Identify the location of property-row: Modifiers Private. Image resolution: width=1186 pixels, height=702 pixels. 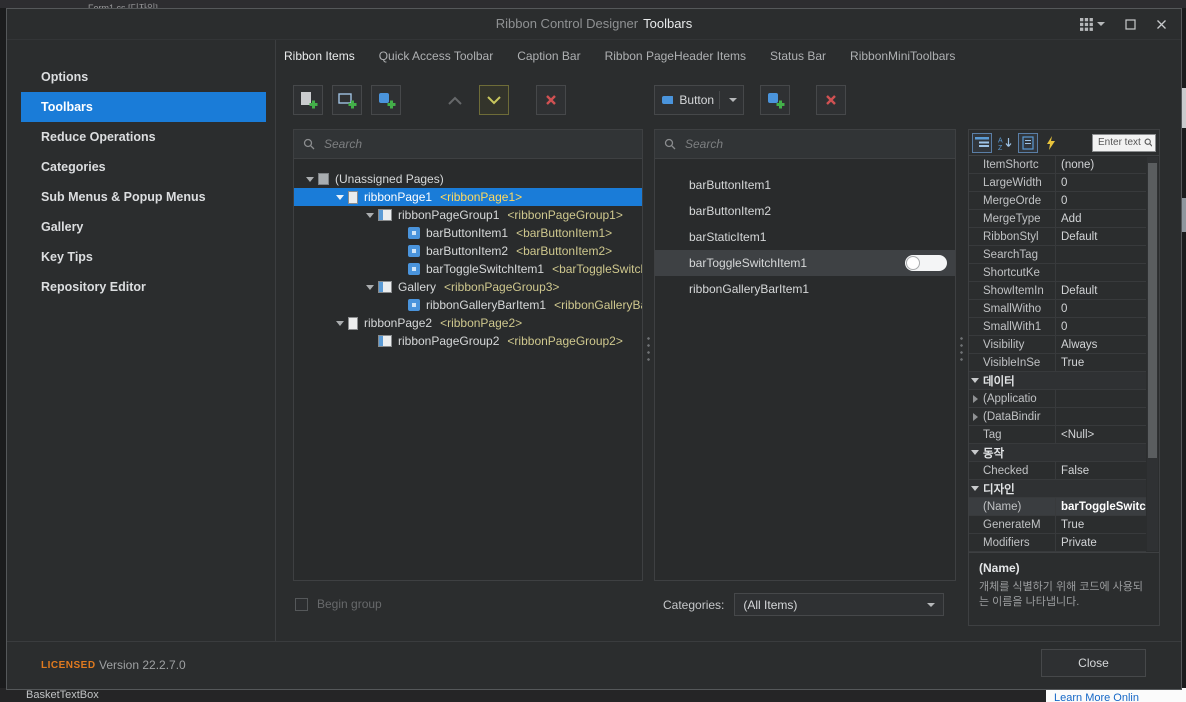
(1057, 543).